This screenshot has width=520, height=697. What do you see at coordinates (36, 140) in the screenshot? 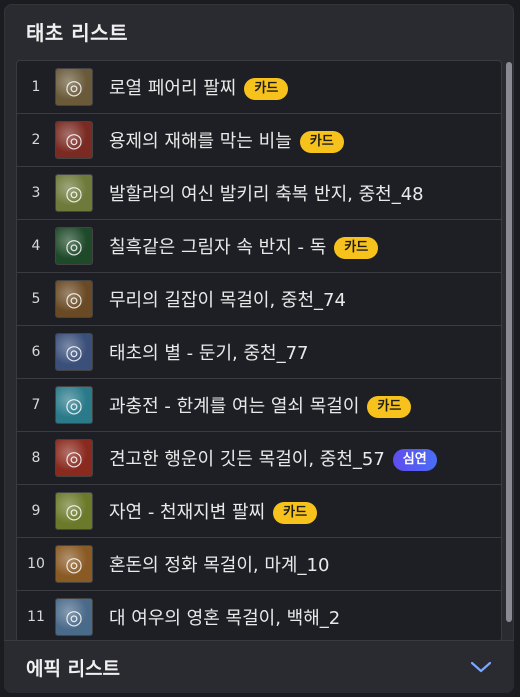
I see `item-rank: 2` at bounding box center [36, 140].